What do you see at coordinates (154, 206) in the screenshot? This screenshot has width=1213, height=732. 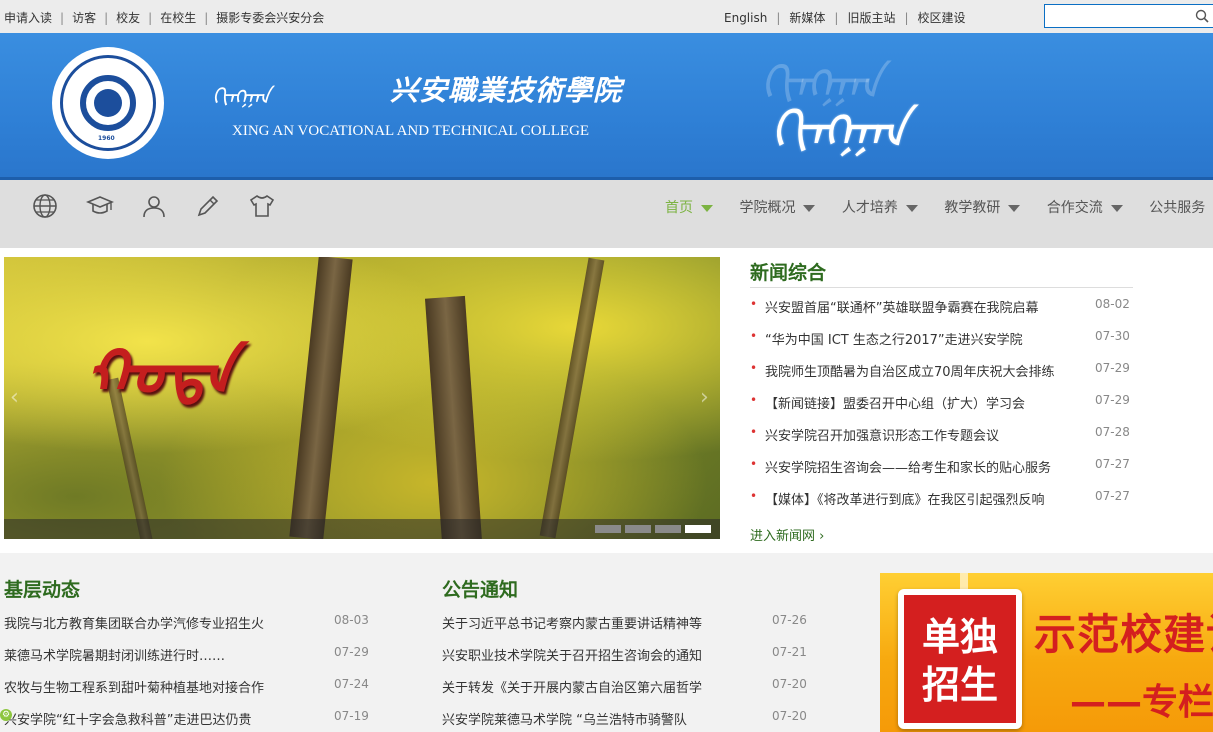 I see `user-icon` at bounding box center [154, 206].